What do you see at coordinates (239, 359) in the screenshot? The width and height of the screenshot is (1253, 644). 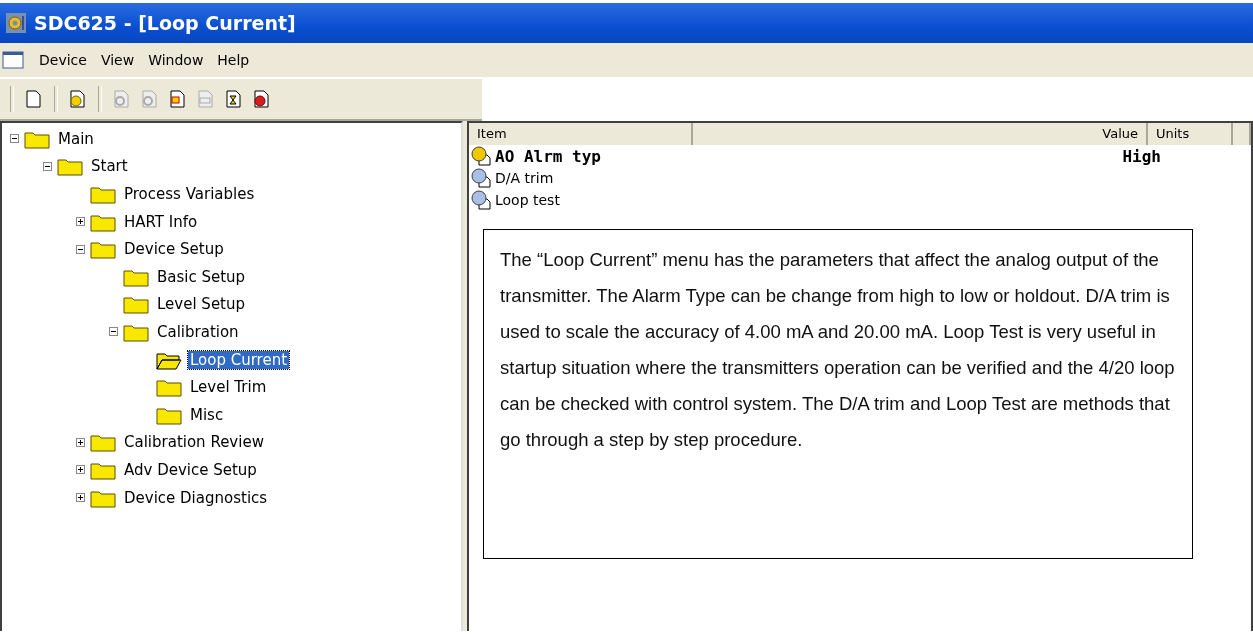 I see `tree-item: Loop Current` at bounding box center [239, 359].